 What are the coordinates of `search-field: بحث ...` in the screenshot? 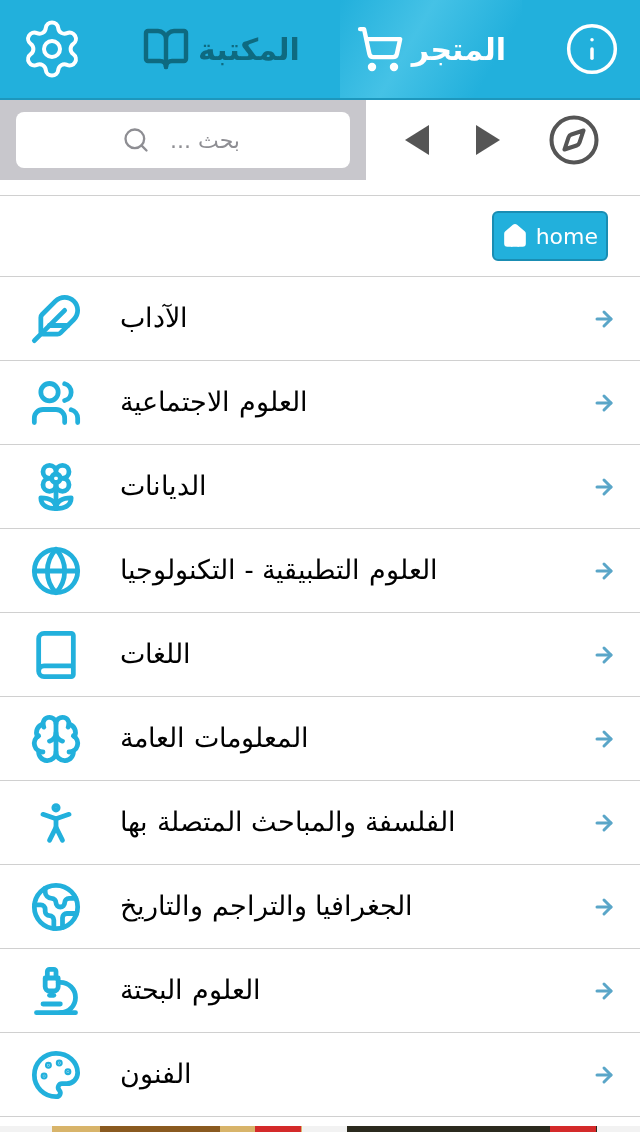 It's located at (183, 140).